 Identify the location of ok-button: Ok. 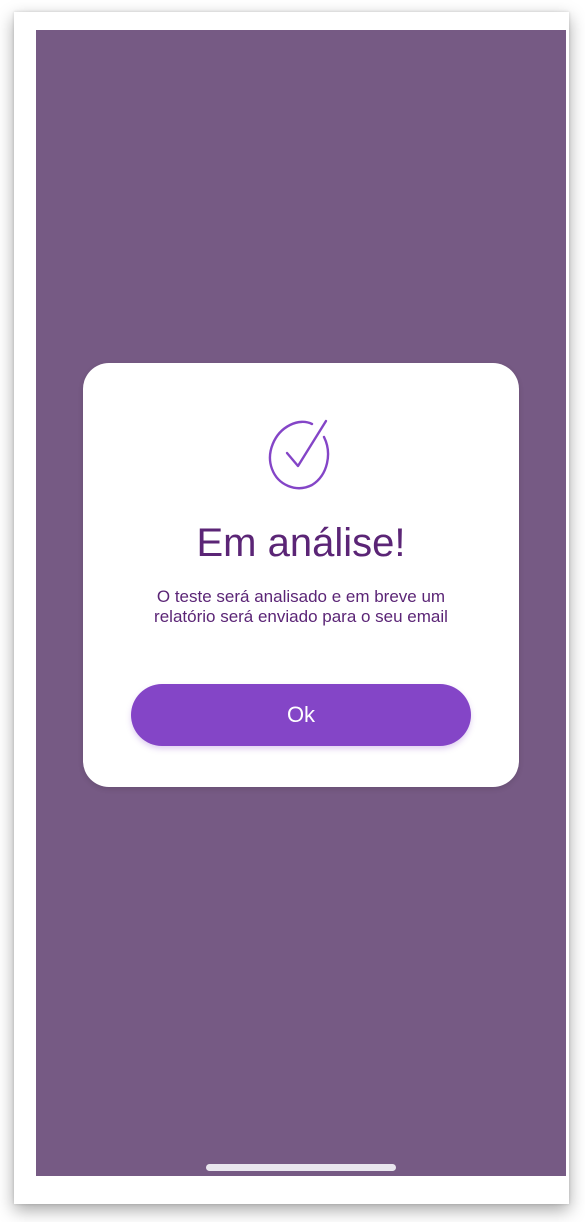
(301, 715).